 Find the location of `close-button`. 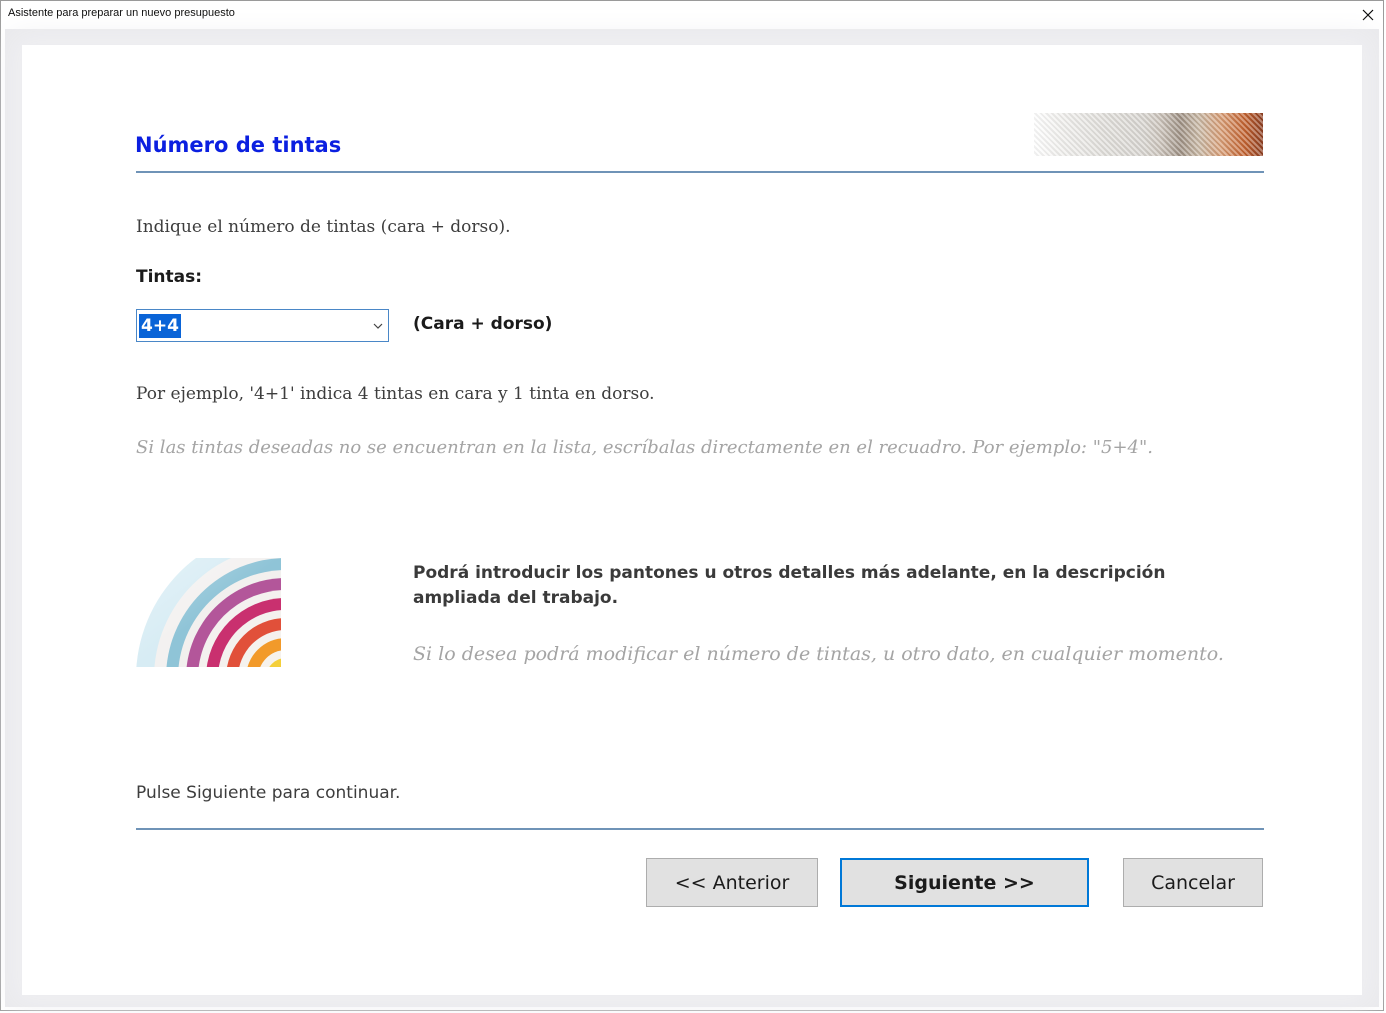

close-button is located at coordinates (1368, 15).